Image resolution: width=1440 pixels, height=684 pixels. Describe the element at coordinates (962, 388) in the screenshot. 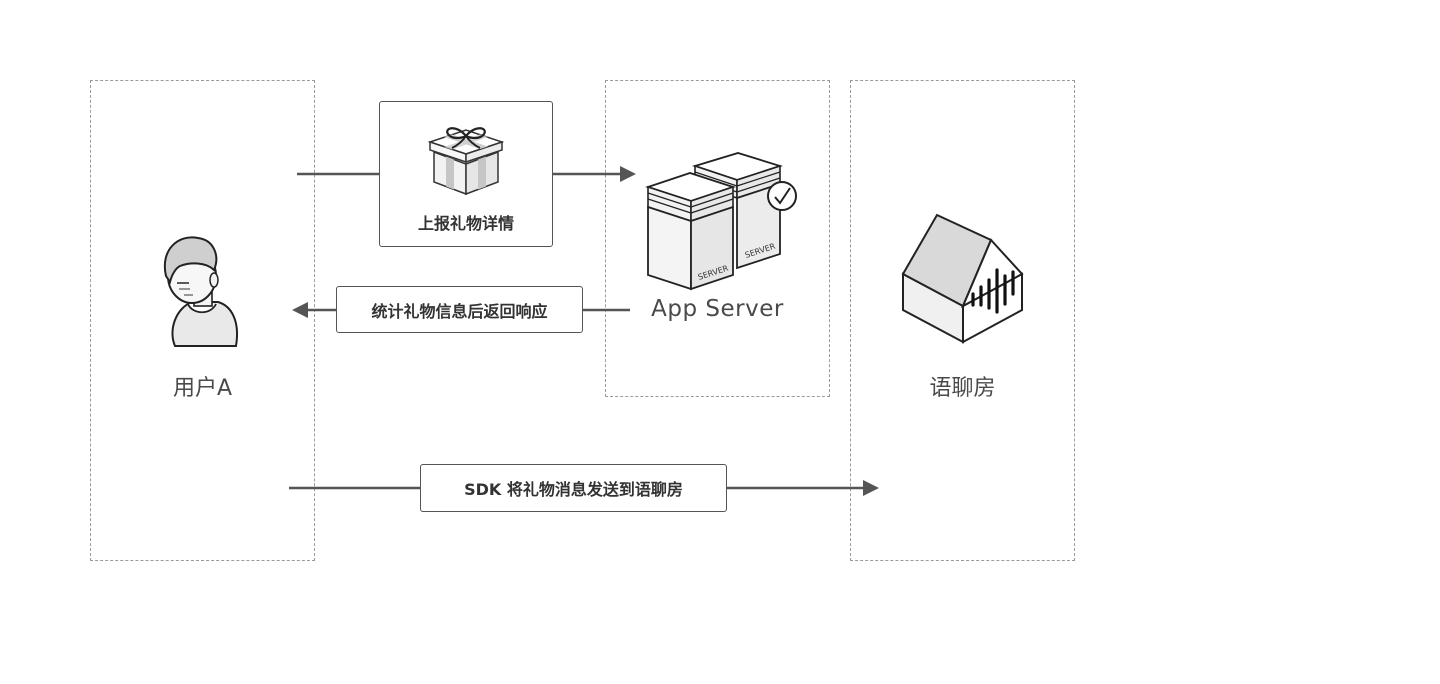

I see `voice-room-label: 语聊房` at that location.